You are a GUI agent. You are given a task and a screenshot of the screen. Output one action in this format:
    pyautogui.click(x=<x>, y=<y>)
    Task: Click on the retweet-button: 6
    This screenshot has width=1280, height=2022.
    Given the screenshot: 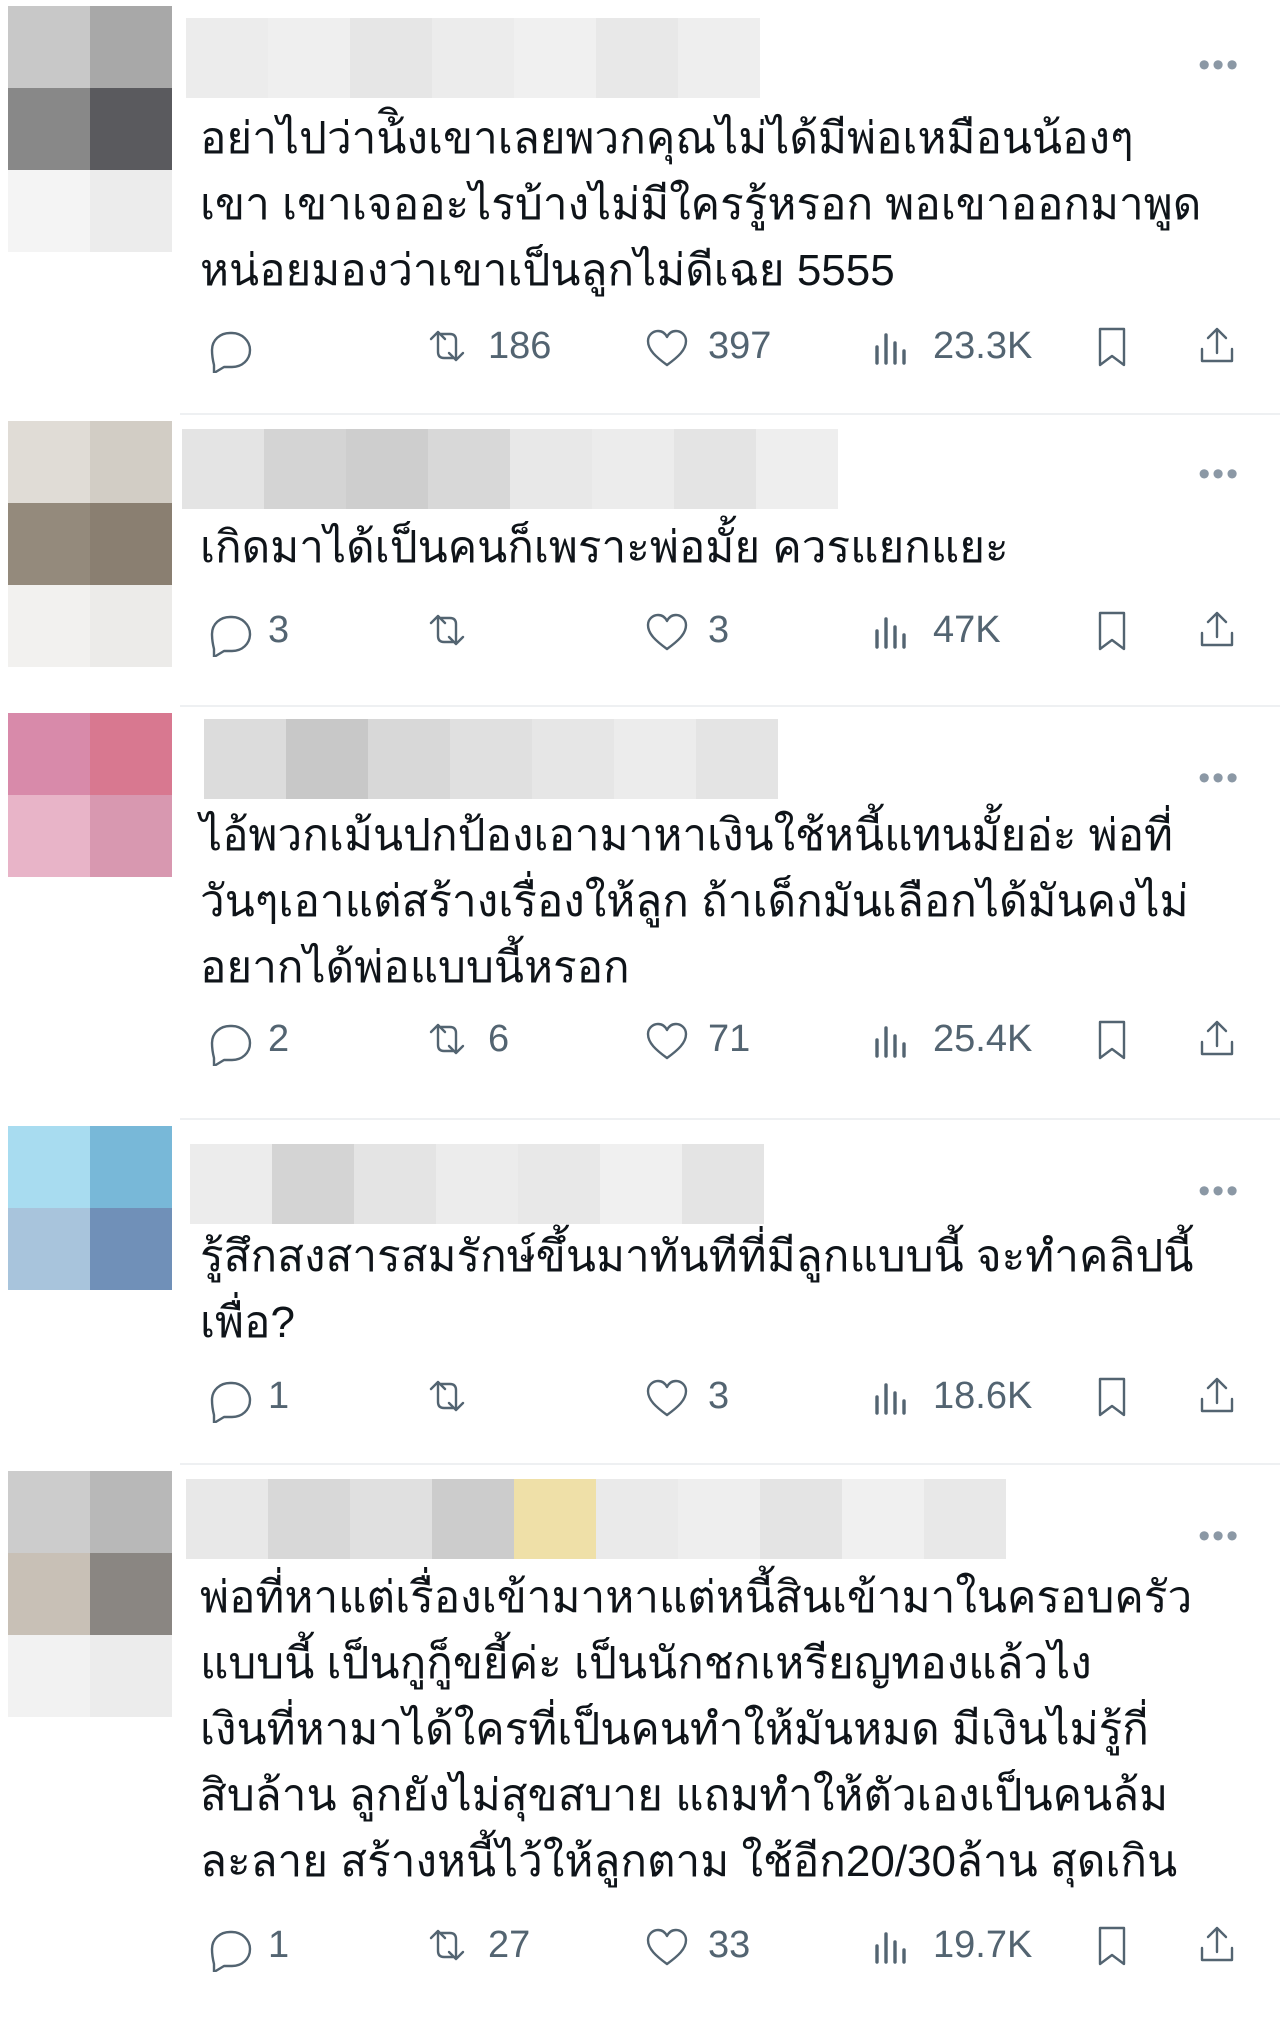 What is the action you would take?
    pyautogui.click(x=464, y=1039)
    